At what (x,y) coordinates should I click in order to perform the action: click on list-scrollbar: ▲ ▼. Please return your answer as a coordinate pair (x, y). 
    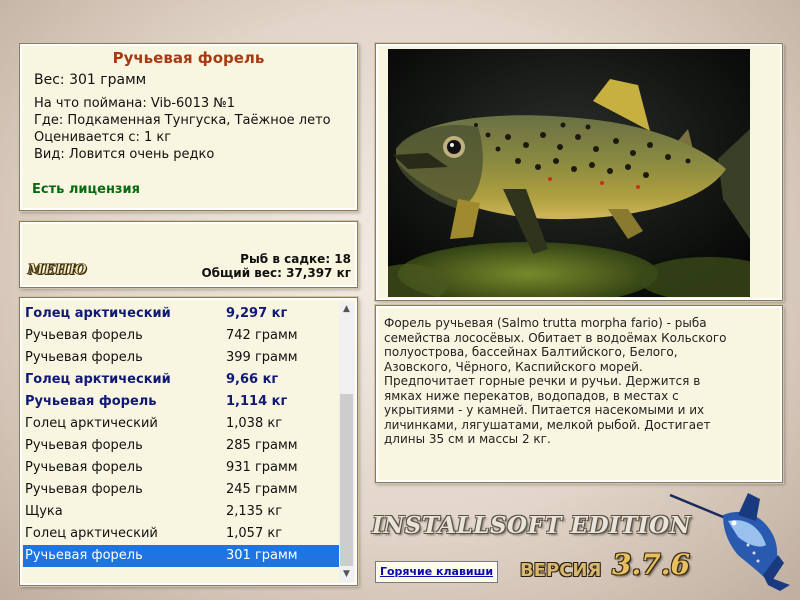
    Looking at the image, I should click on (346, 442).